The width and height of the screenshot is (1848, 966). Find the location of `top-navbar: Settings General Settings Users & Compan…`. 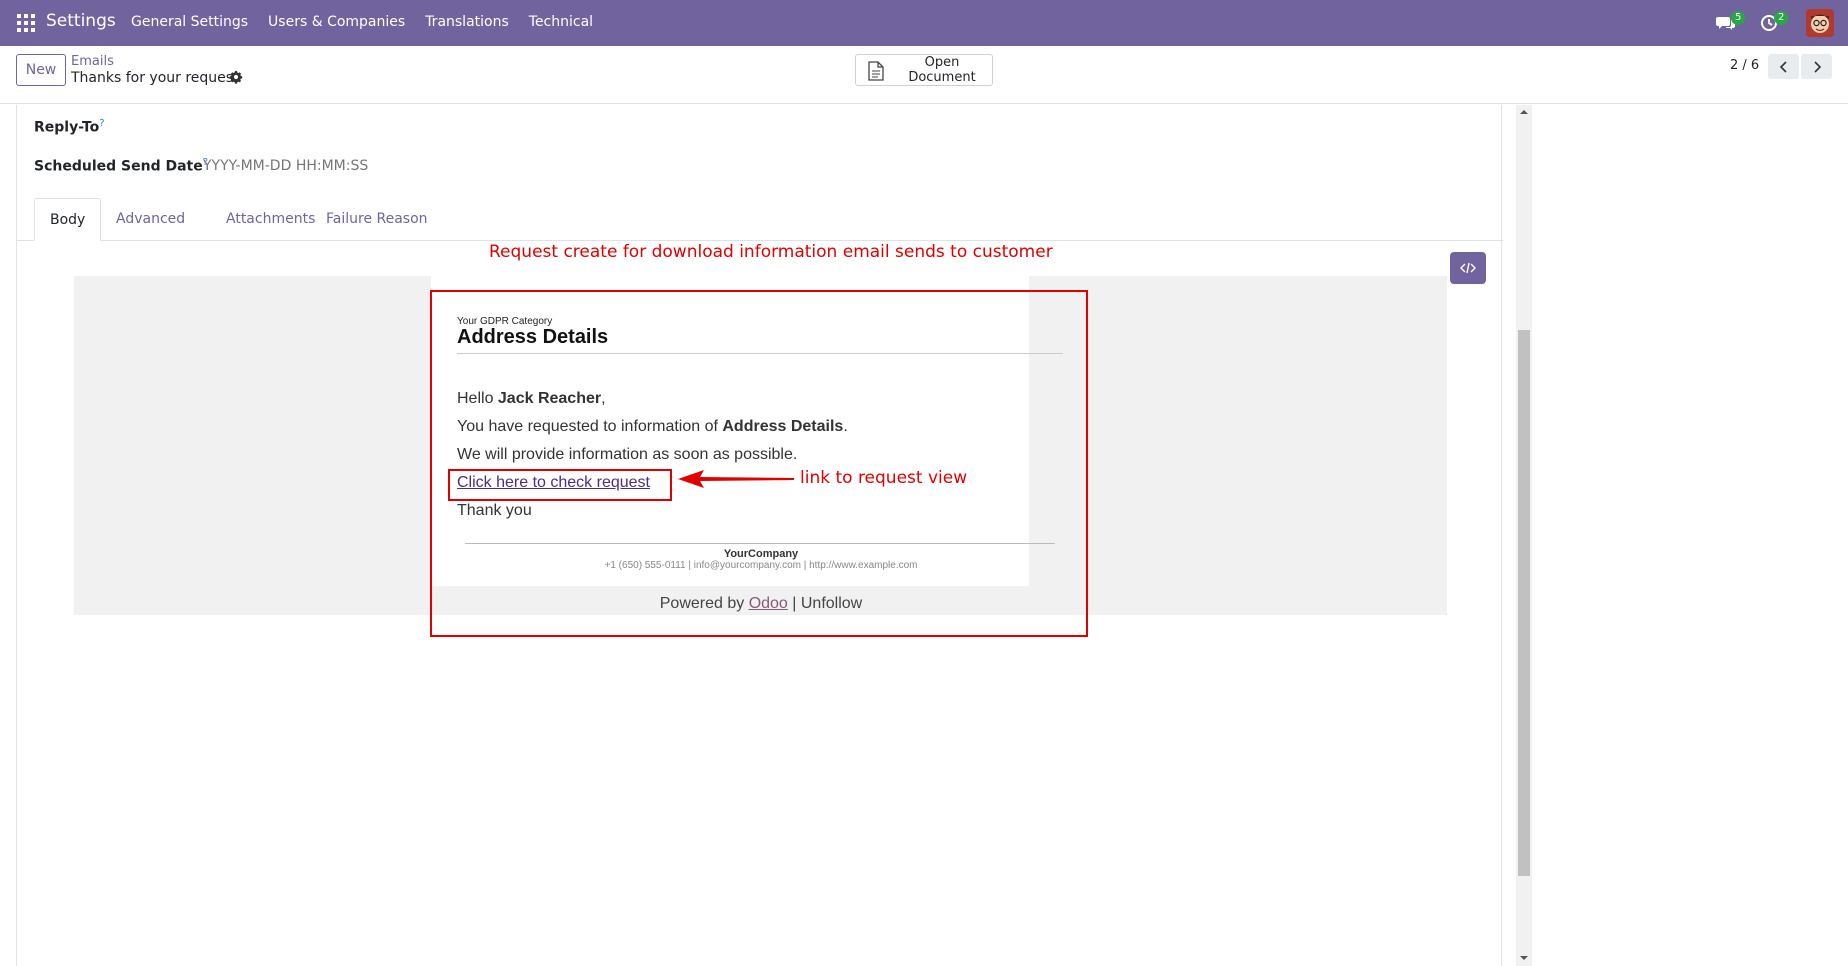

top-navbar: Settings General Settings Users & Compan… is located at coordinates (924, 23).